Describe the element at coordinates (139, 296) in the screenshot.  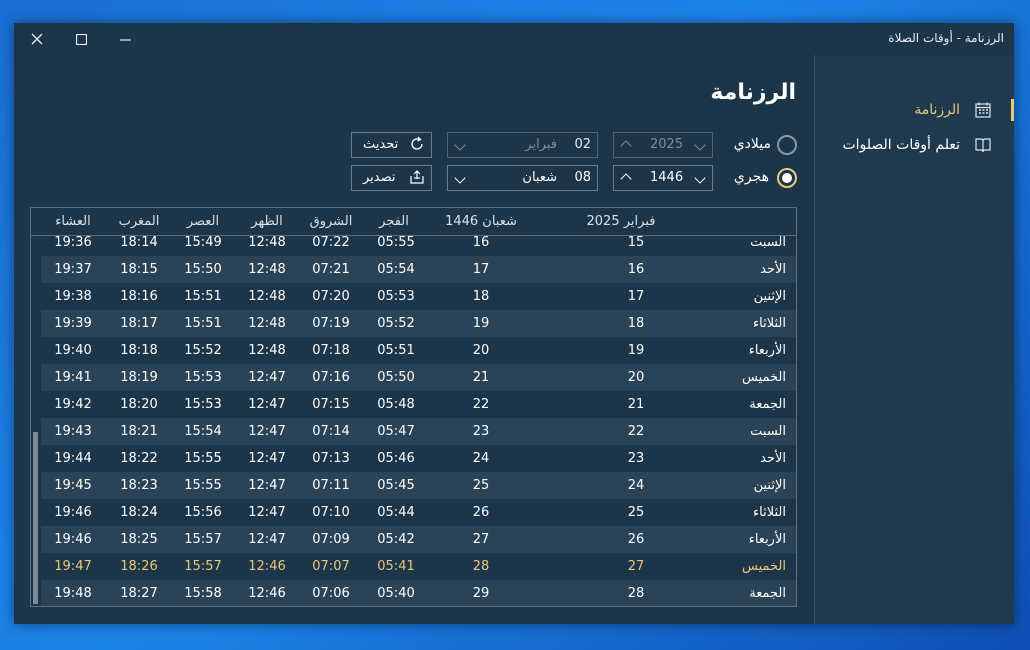
I see `cell-maghrib: 18:16` at that location.